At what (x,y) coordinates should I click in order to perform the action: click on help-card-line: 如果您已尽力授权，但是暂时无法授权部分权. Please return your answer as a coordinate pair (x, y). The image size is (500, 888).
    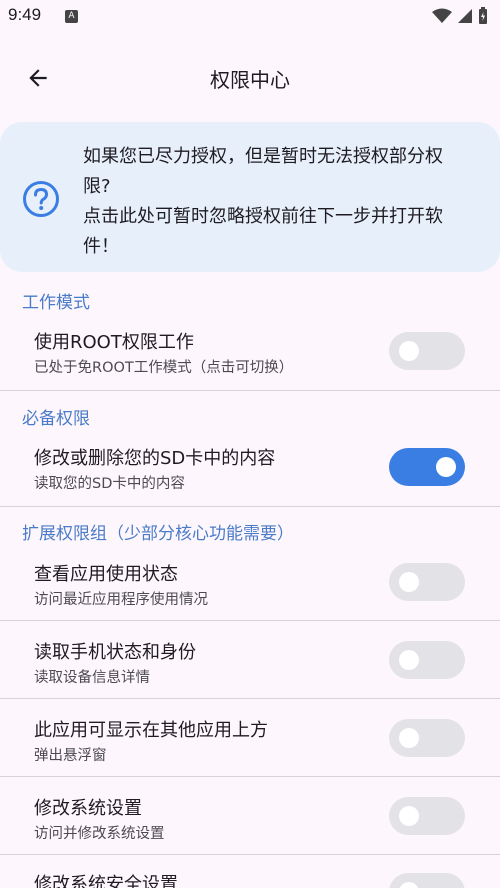
    Looking at the image, I should click on (263, 156).